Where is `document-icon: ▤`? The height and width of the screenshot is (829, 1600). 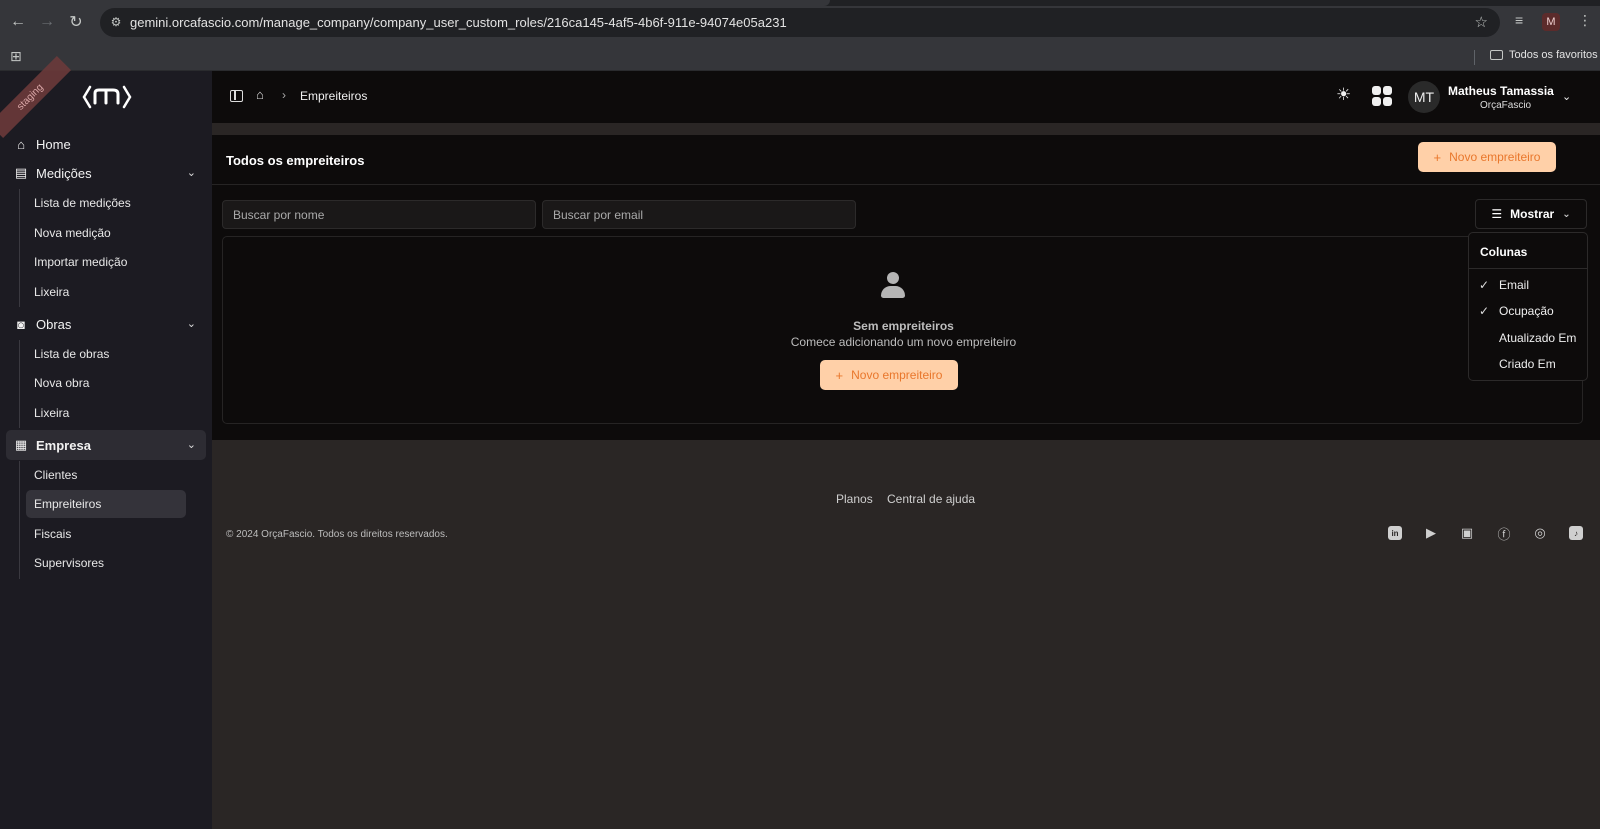 document-icon: ▤ is located at coordinates (21, 172).